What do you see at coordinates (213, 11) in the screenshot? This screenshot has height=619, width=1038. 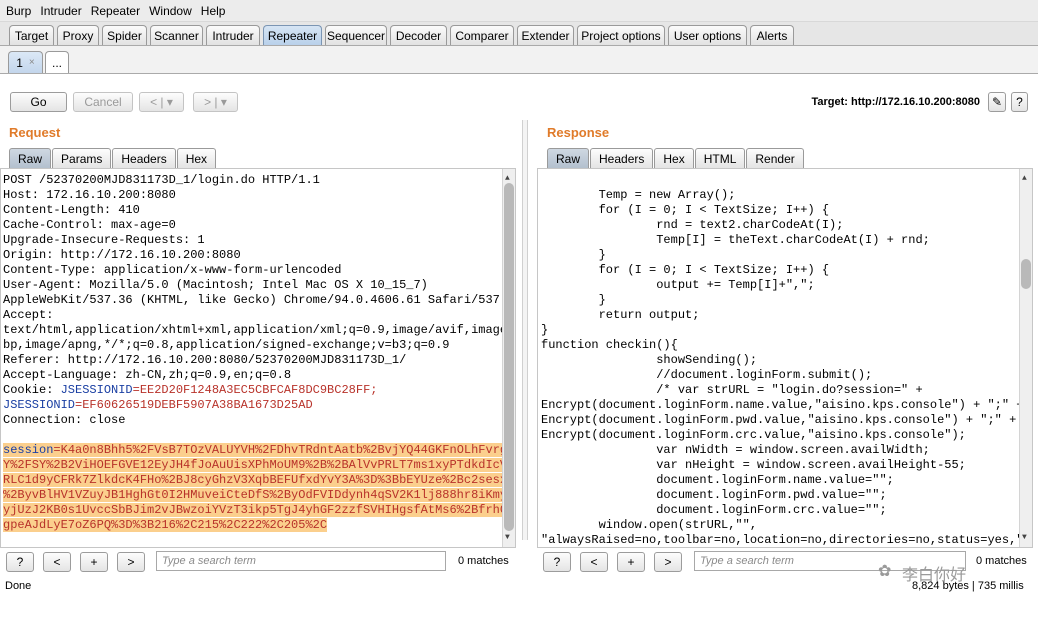 I see `menu-help: Help` at bounding box center [213, 11].